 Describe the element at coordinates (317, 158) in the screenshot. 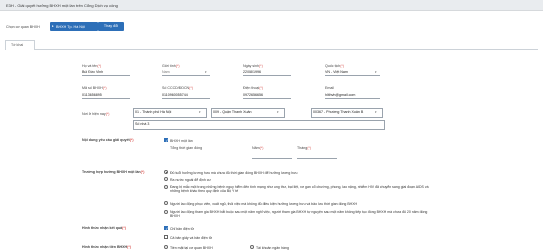

I see `month-input` at that location.